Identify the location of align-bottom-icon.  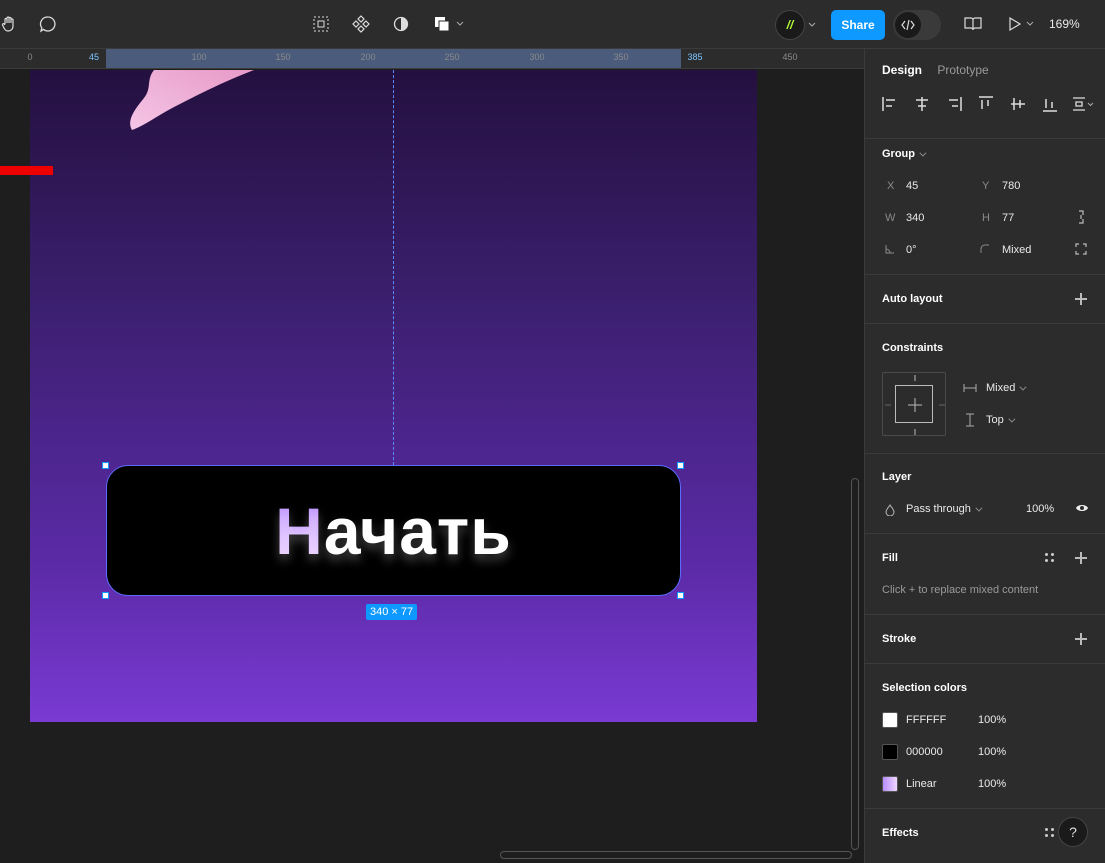
(1050, 104).